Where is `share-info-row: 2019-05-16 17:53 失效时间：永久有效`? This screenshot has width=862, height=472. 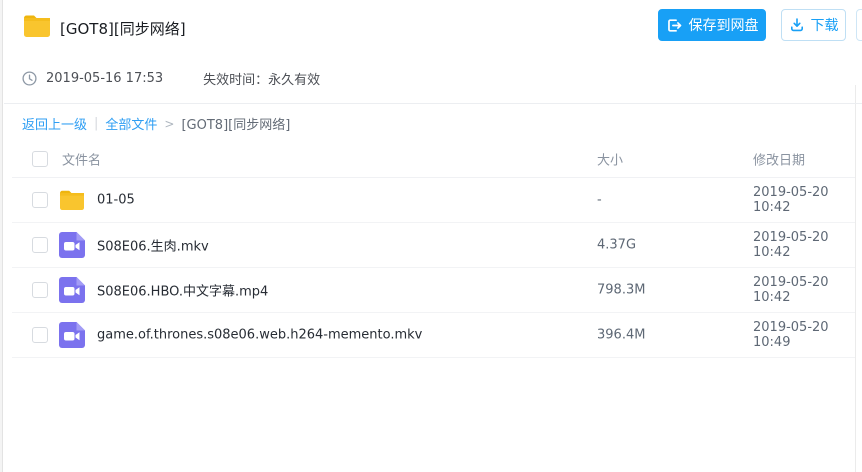 share-info-row: 2019-05-16 17:53 失效时间：永久有效 is located at coordinates (171, 78).